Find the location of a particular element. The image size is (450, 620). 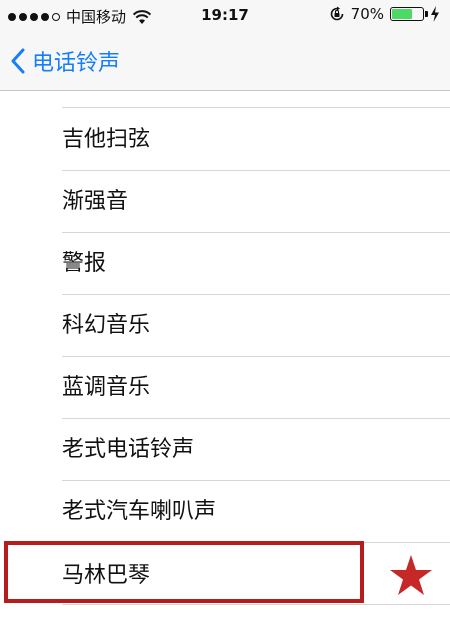

ringtone-row: 老式电话铃声 is located at coordinates (225, 449).